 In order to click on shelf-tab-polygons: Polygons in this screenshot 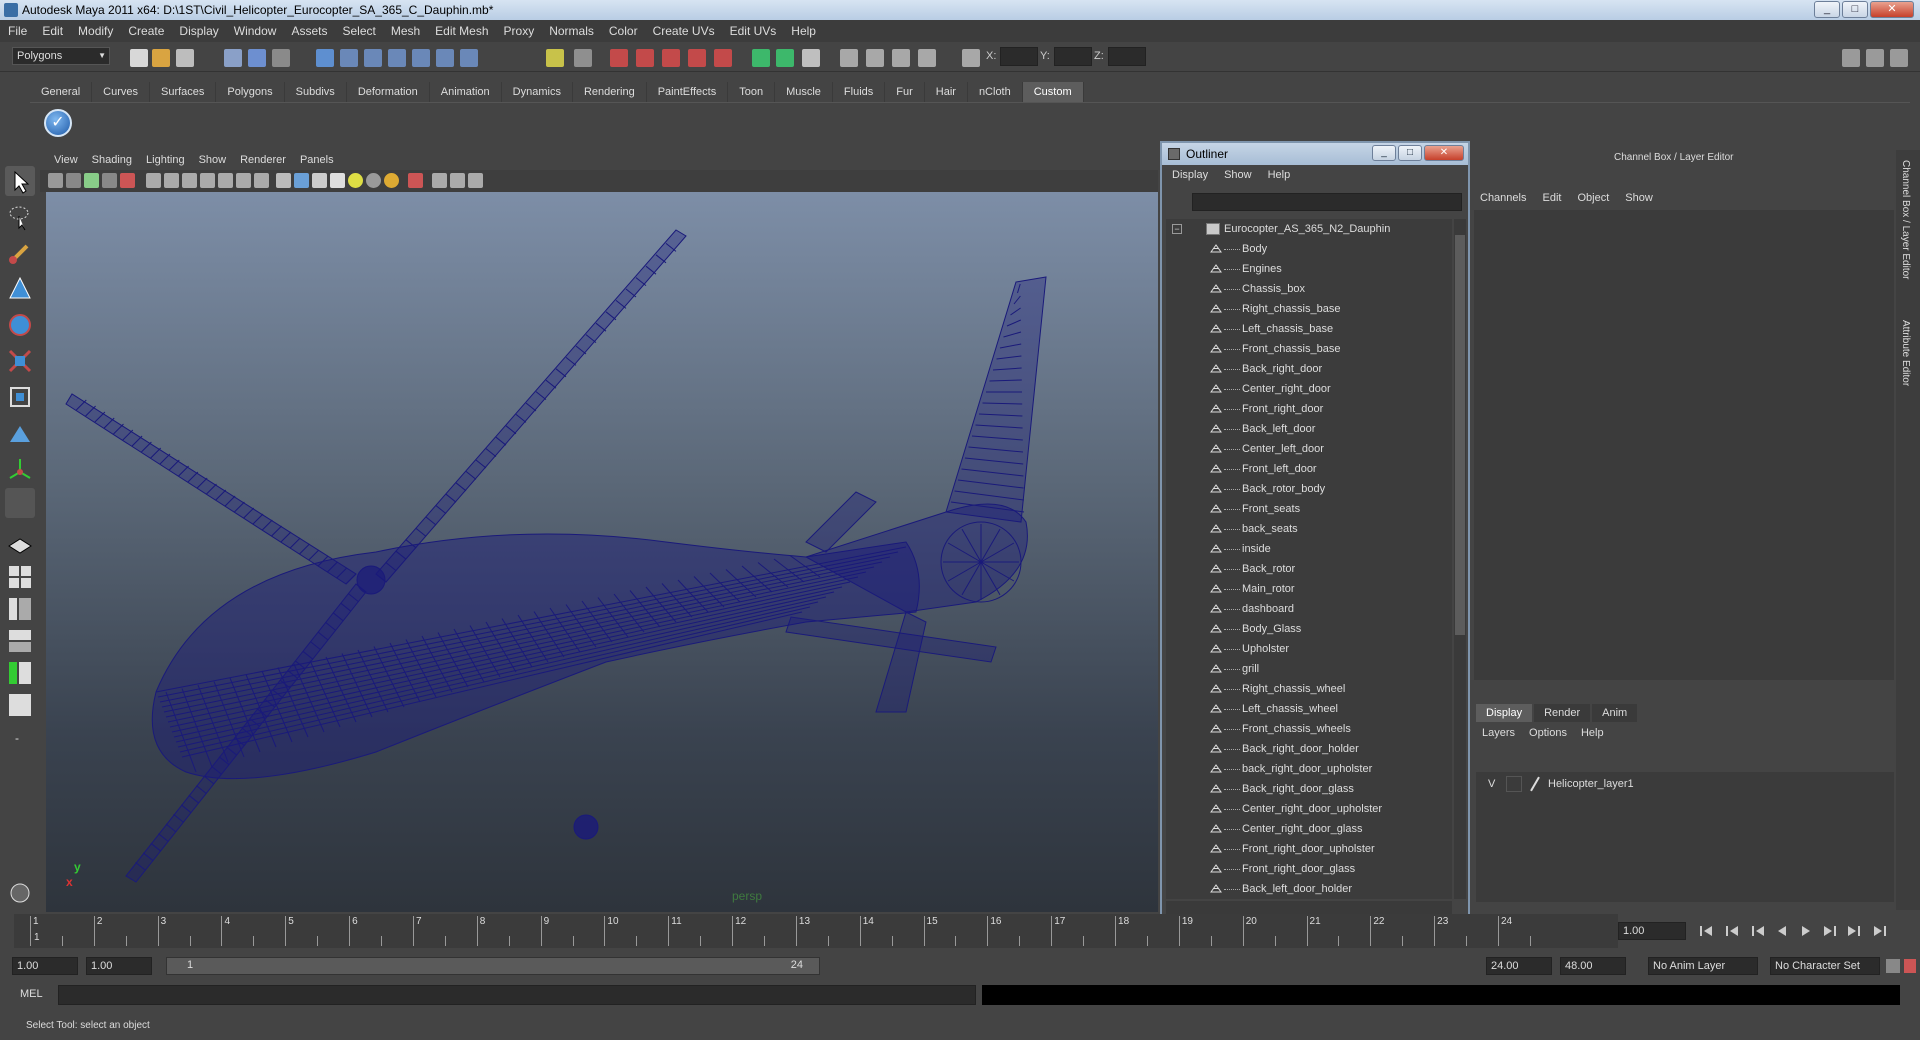, I will do `click(250, 92)`.